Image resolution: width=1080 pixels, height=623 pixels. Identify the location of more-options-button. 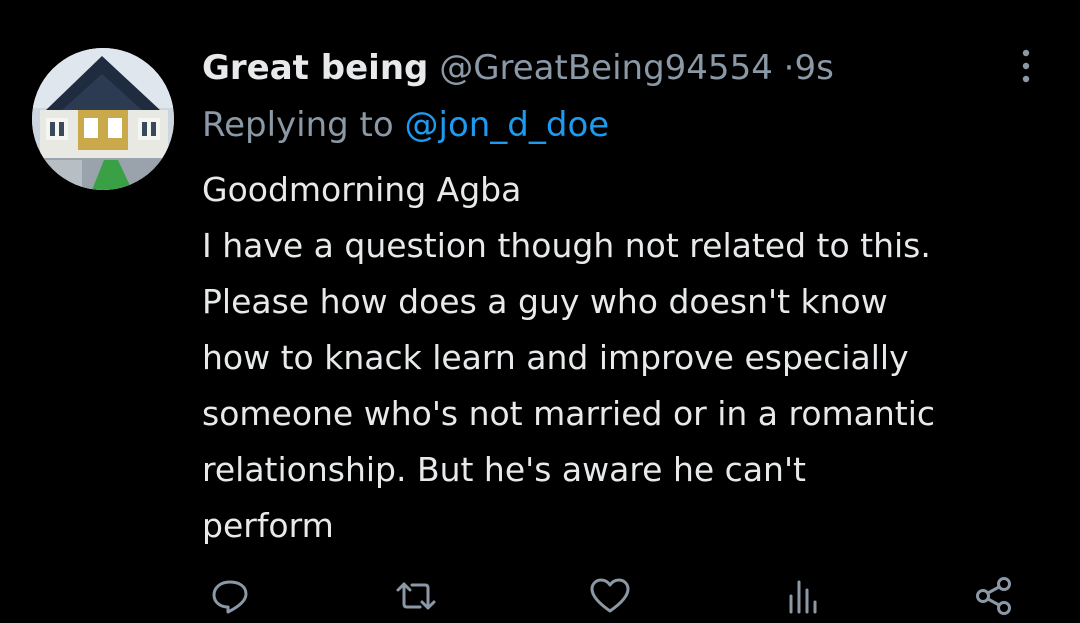
(1026, 66).